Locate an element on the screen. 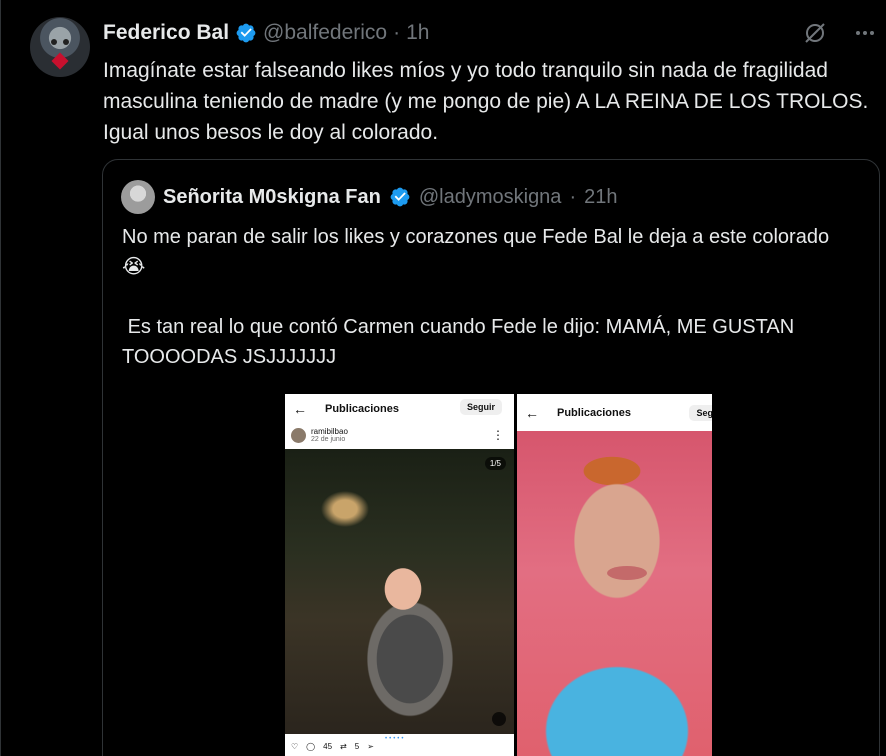 This screenshot has width=886, height=756. repost-icon: ⇄ is located at coordinates (343, 746).